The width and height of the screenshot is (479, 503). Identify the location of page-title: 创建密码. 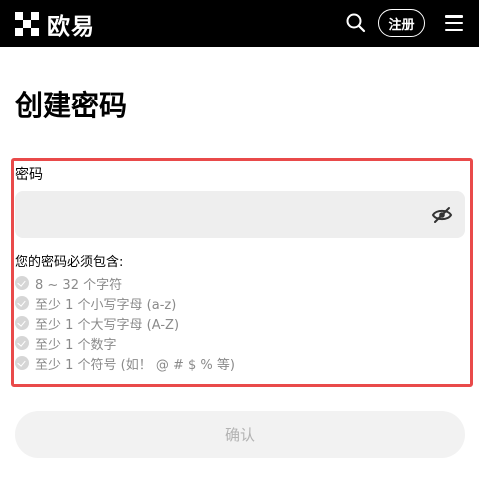
(71, 105).